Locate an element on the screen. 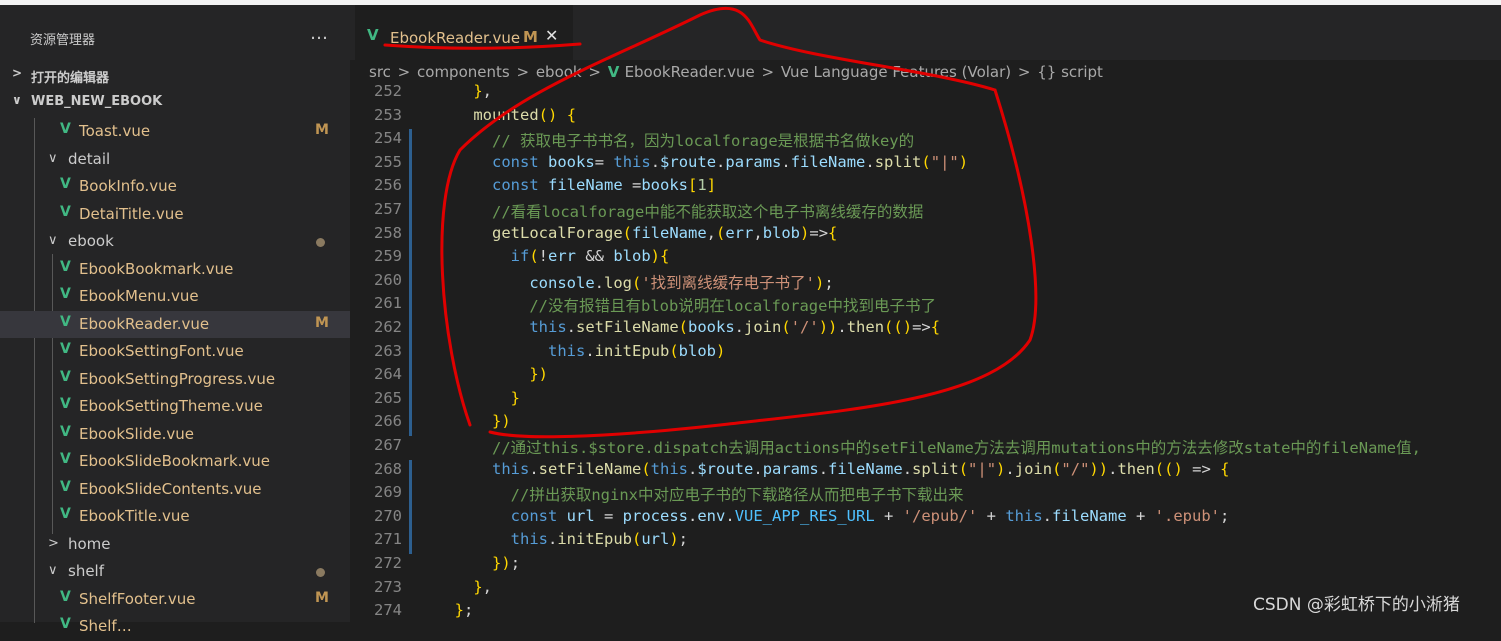  code-line: 260 console.log('找到离线缓存电子书了'); is located at coordinates (925, 282).